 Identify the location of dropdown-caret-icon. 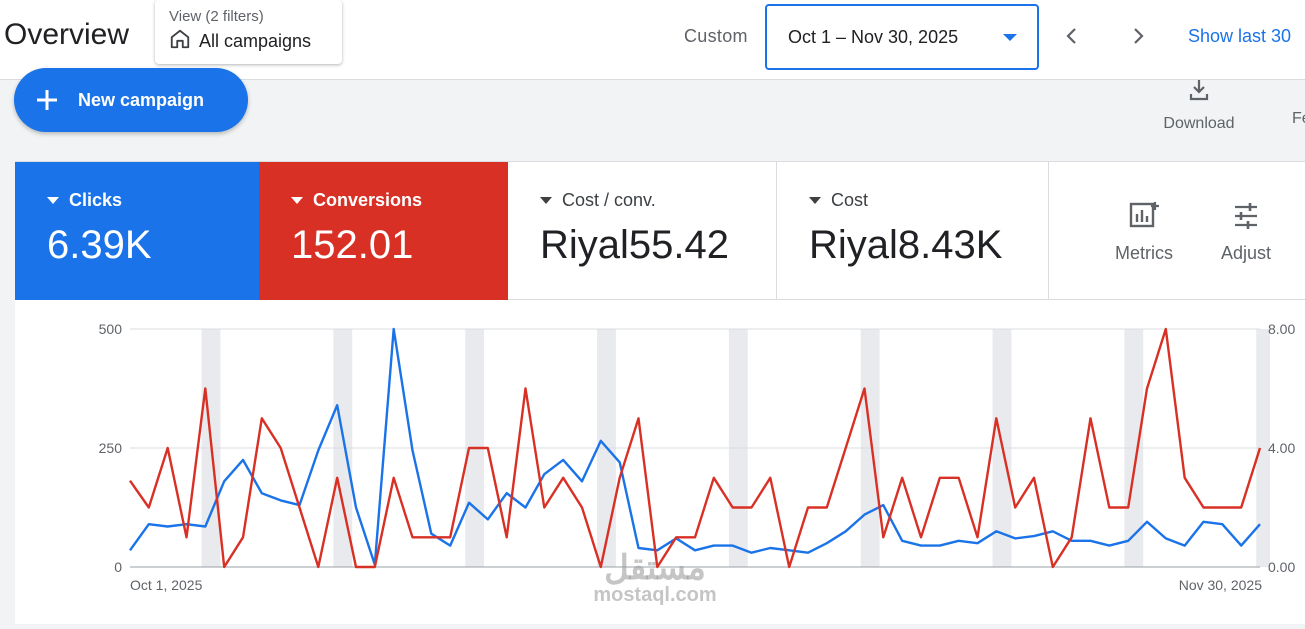
(1010, 37).